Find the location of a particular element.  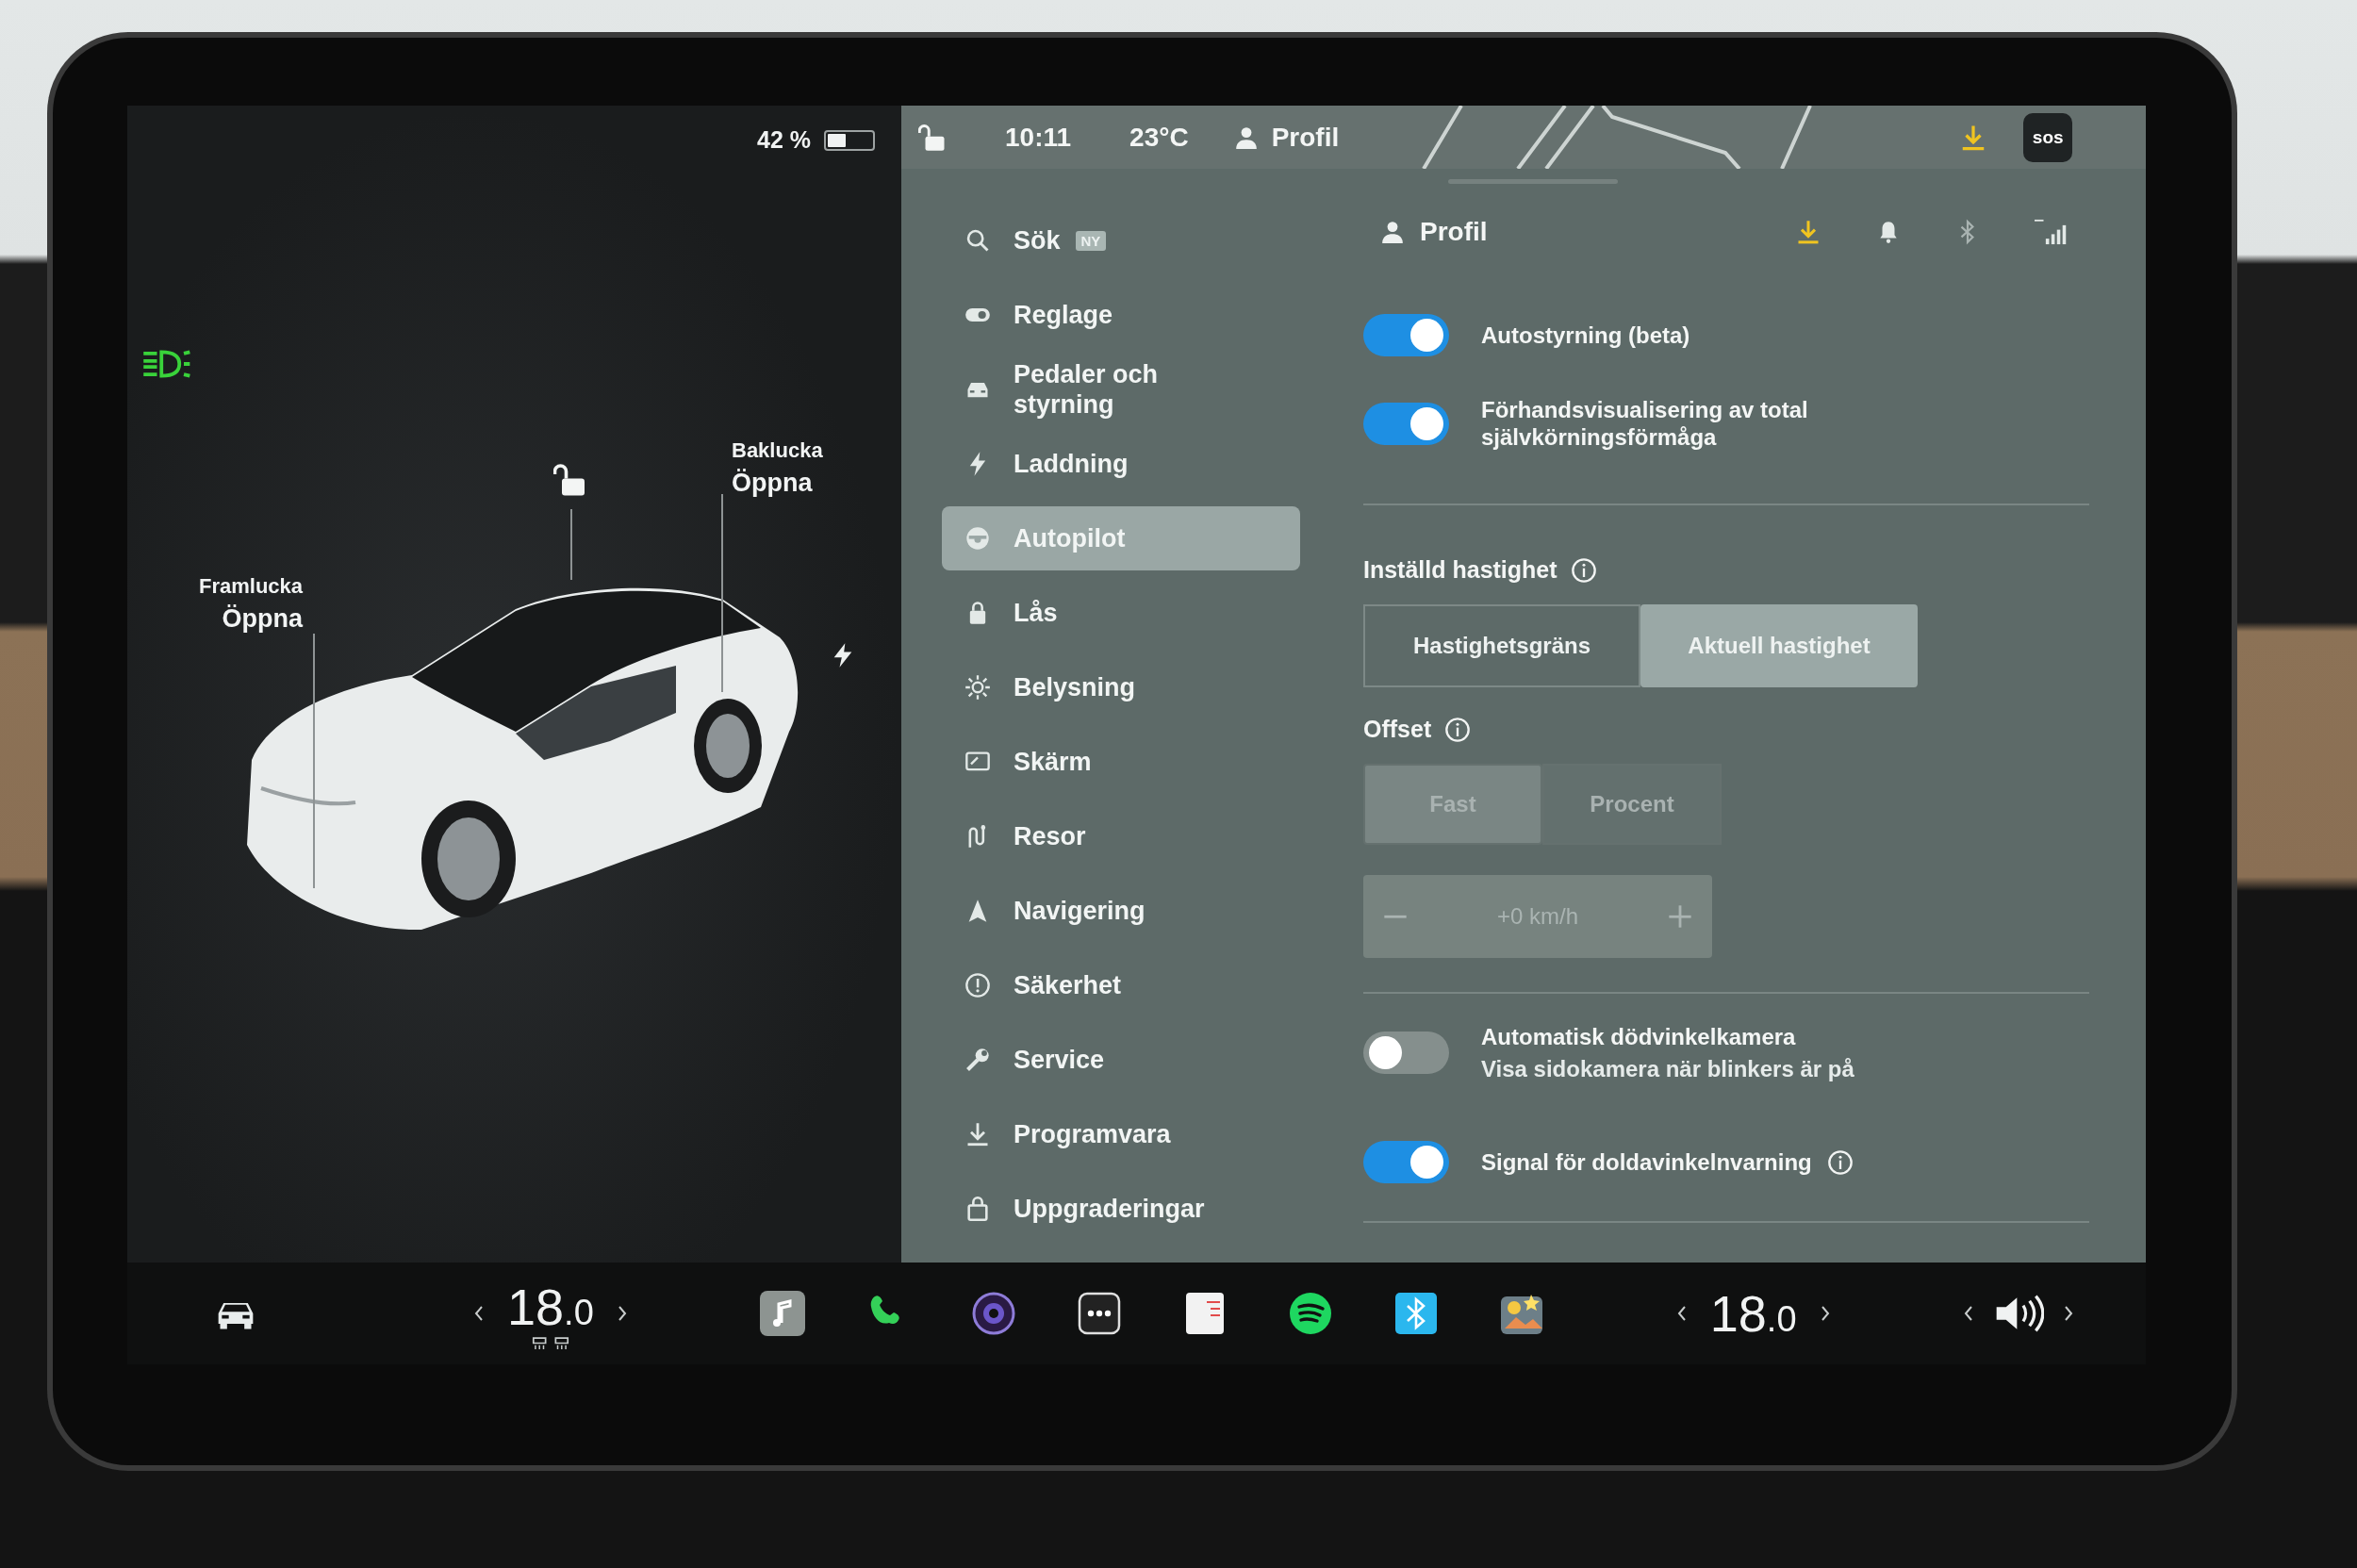

sidebar-item: Laddning is located at coordinates (1121, 464).